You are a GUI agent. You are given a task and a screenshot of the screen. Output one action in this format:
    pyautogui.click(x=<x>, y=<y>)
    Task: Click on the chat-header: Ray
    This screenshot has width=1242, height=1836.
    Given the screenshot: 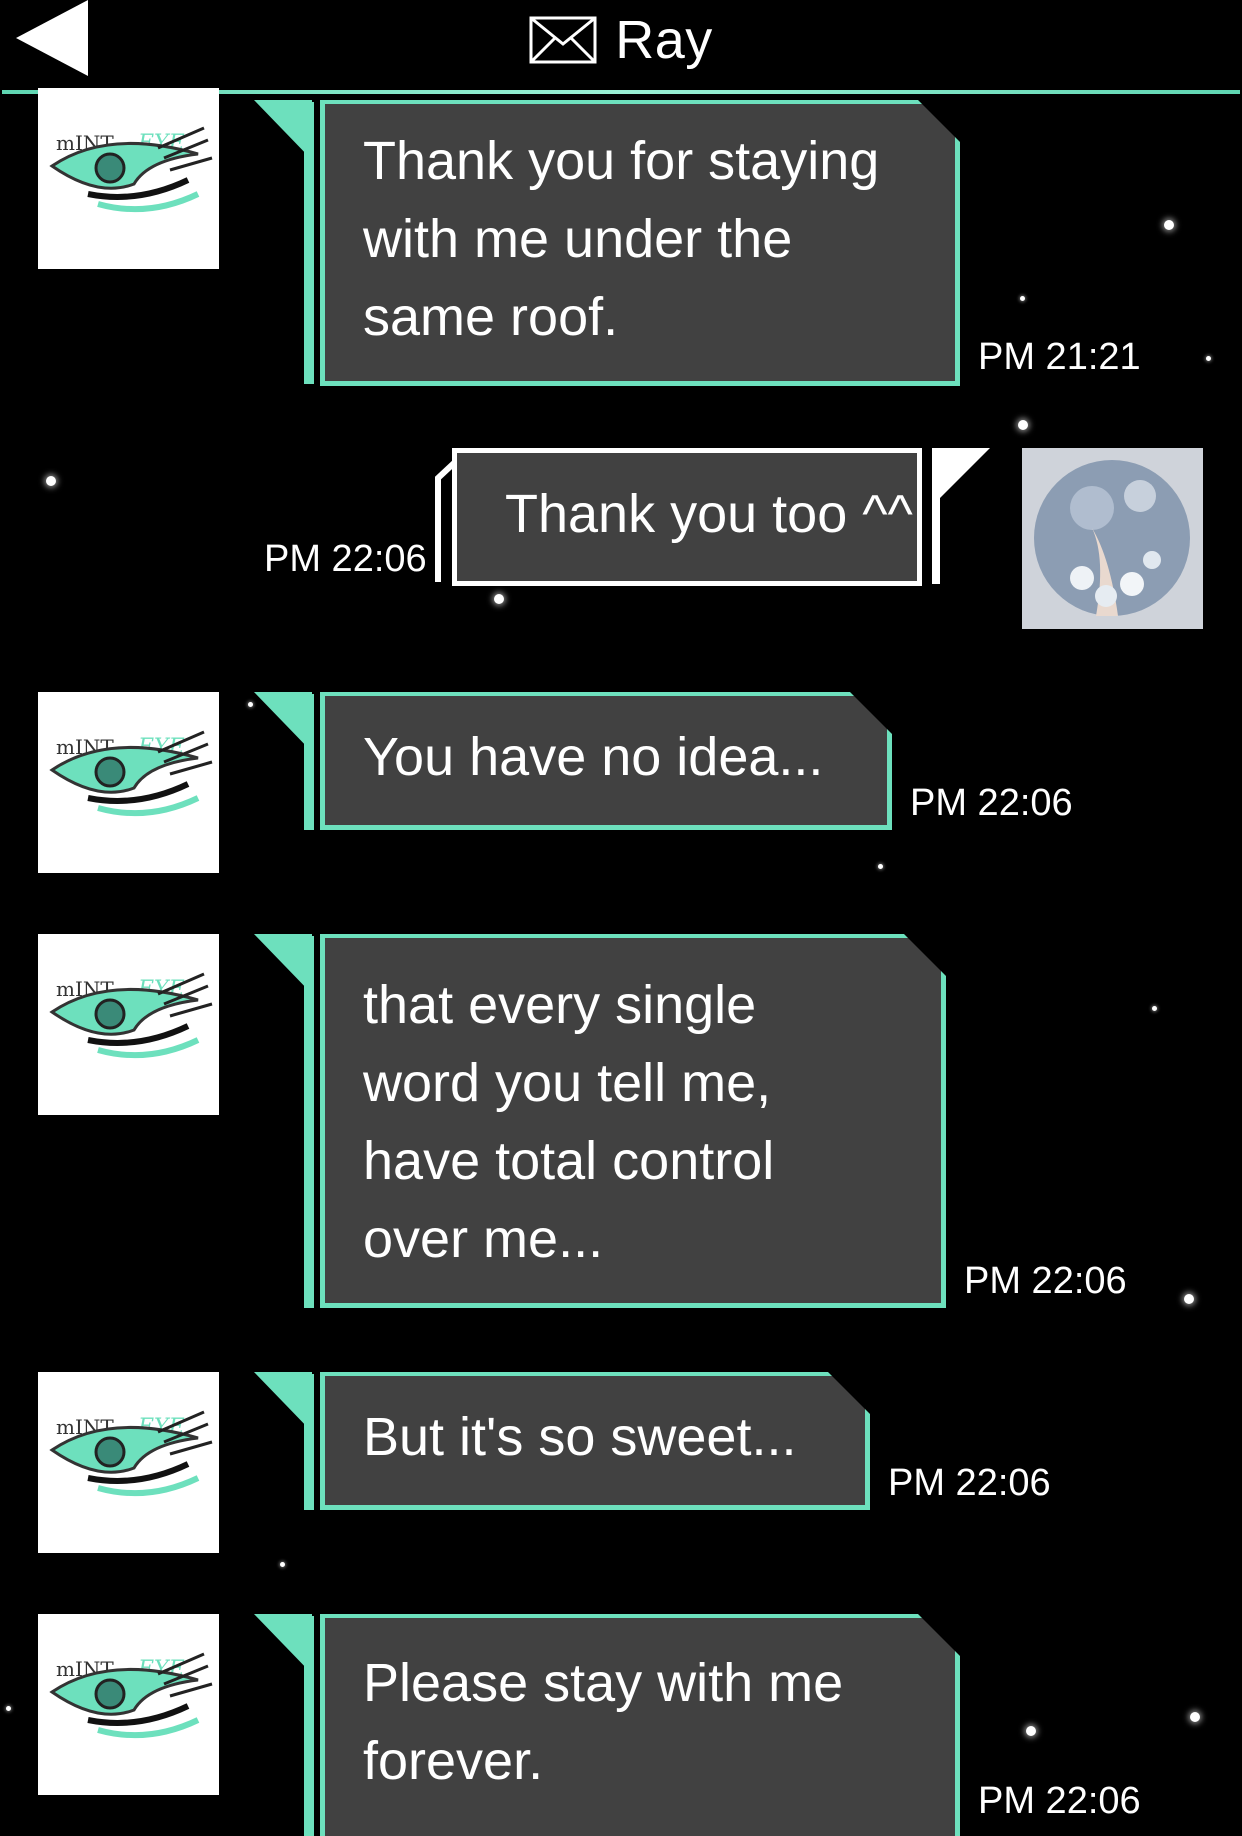 What is the action you would take?
    pyautogui.click(x=621, y=48)
    